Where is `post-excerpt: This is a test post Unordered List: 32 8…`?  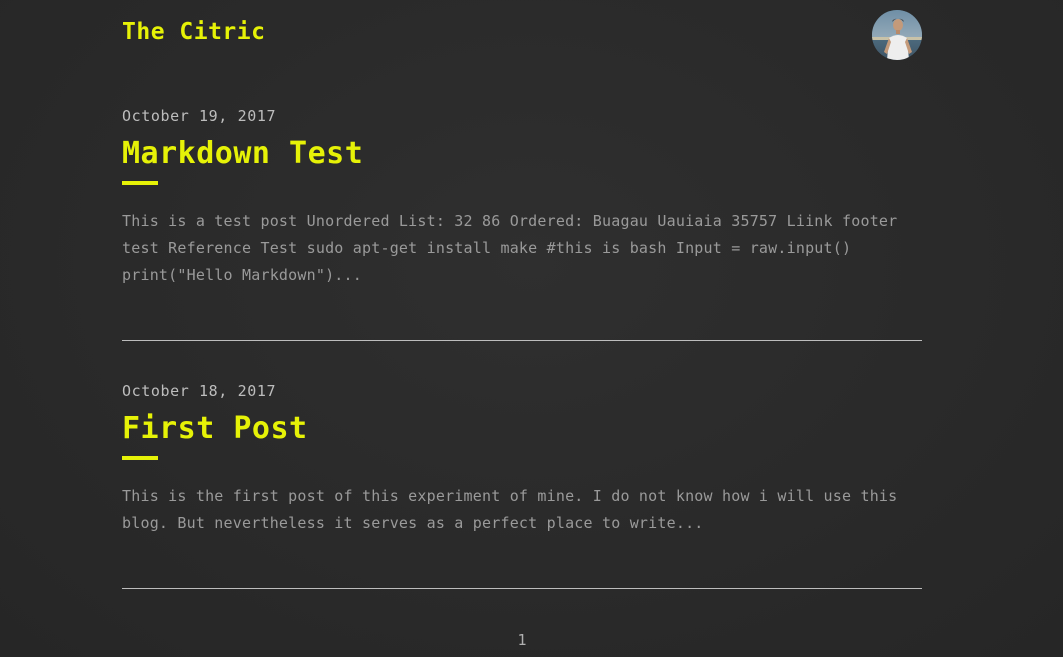 post-excerpt: This is a test post Unordered List: 32 8… is located at coordinates (510, 248).